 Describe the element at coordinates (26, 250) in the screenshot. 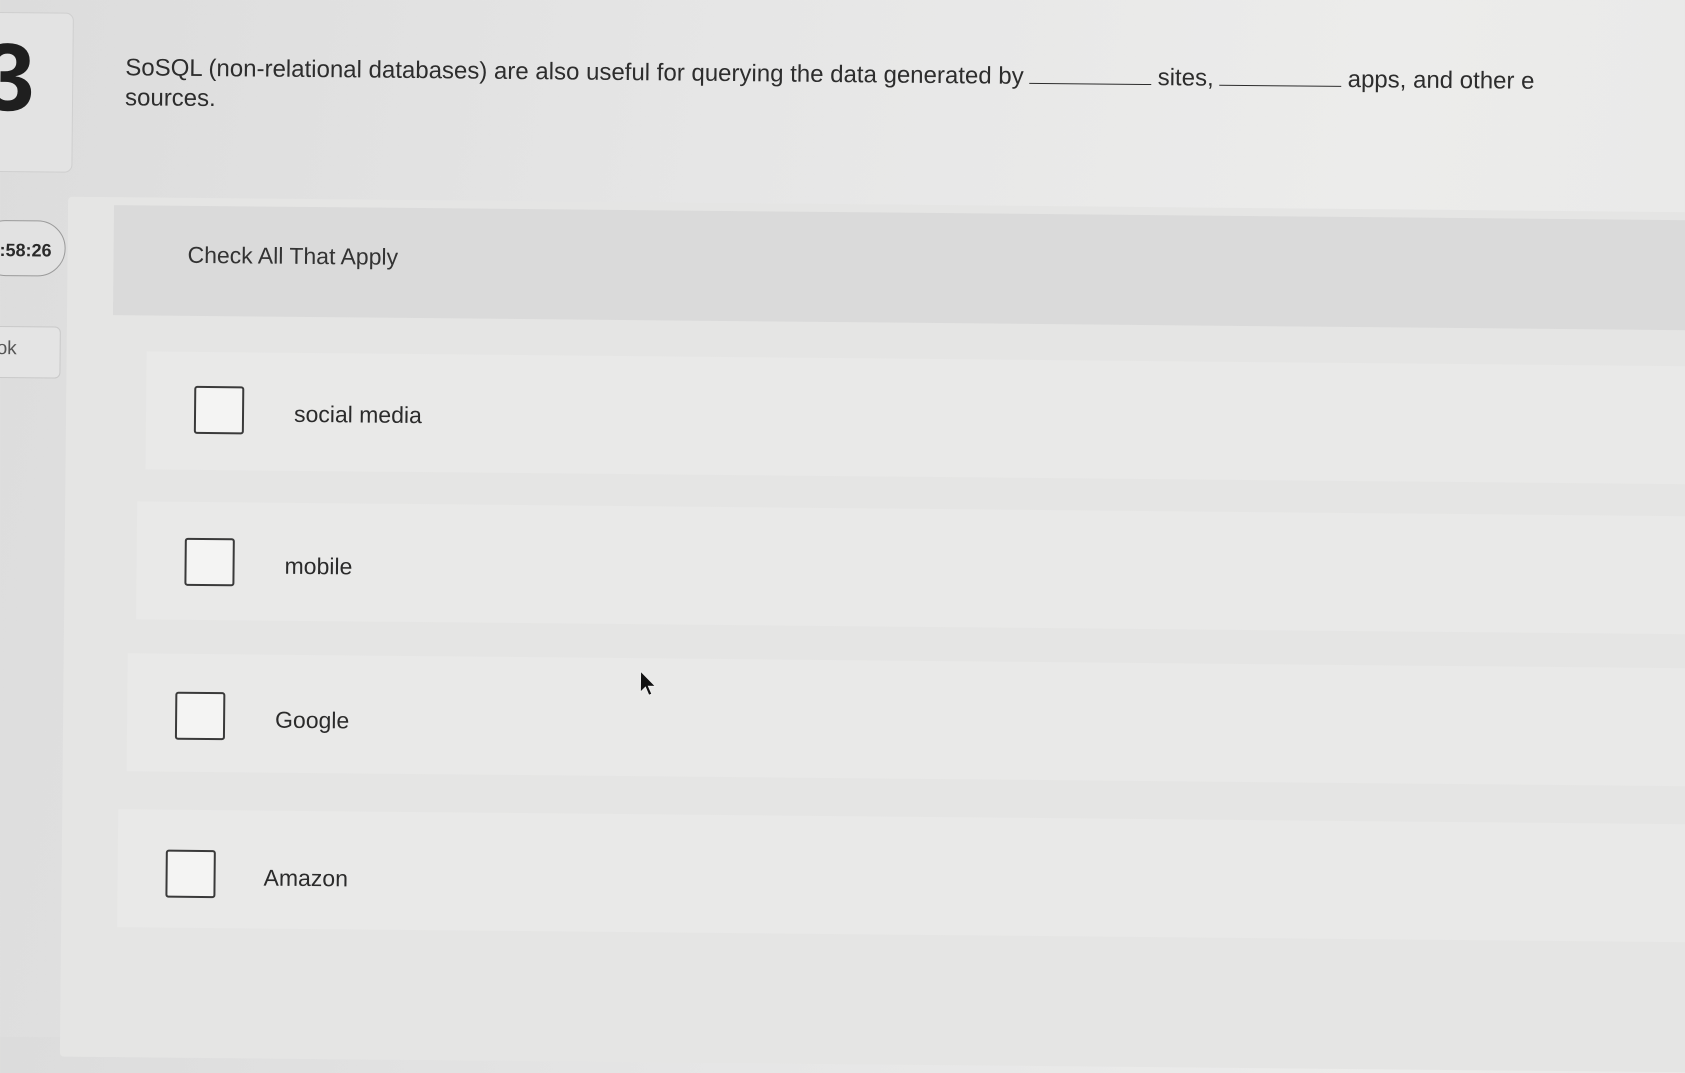

I see `timer-text: :58:26` at that location.